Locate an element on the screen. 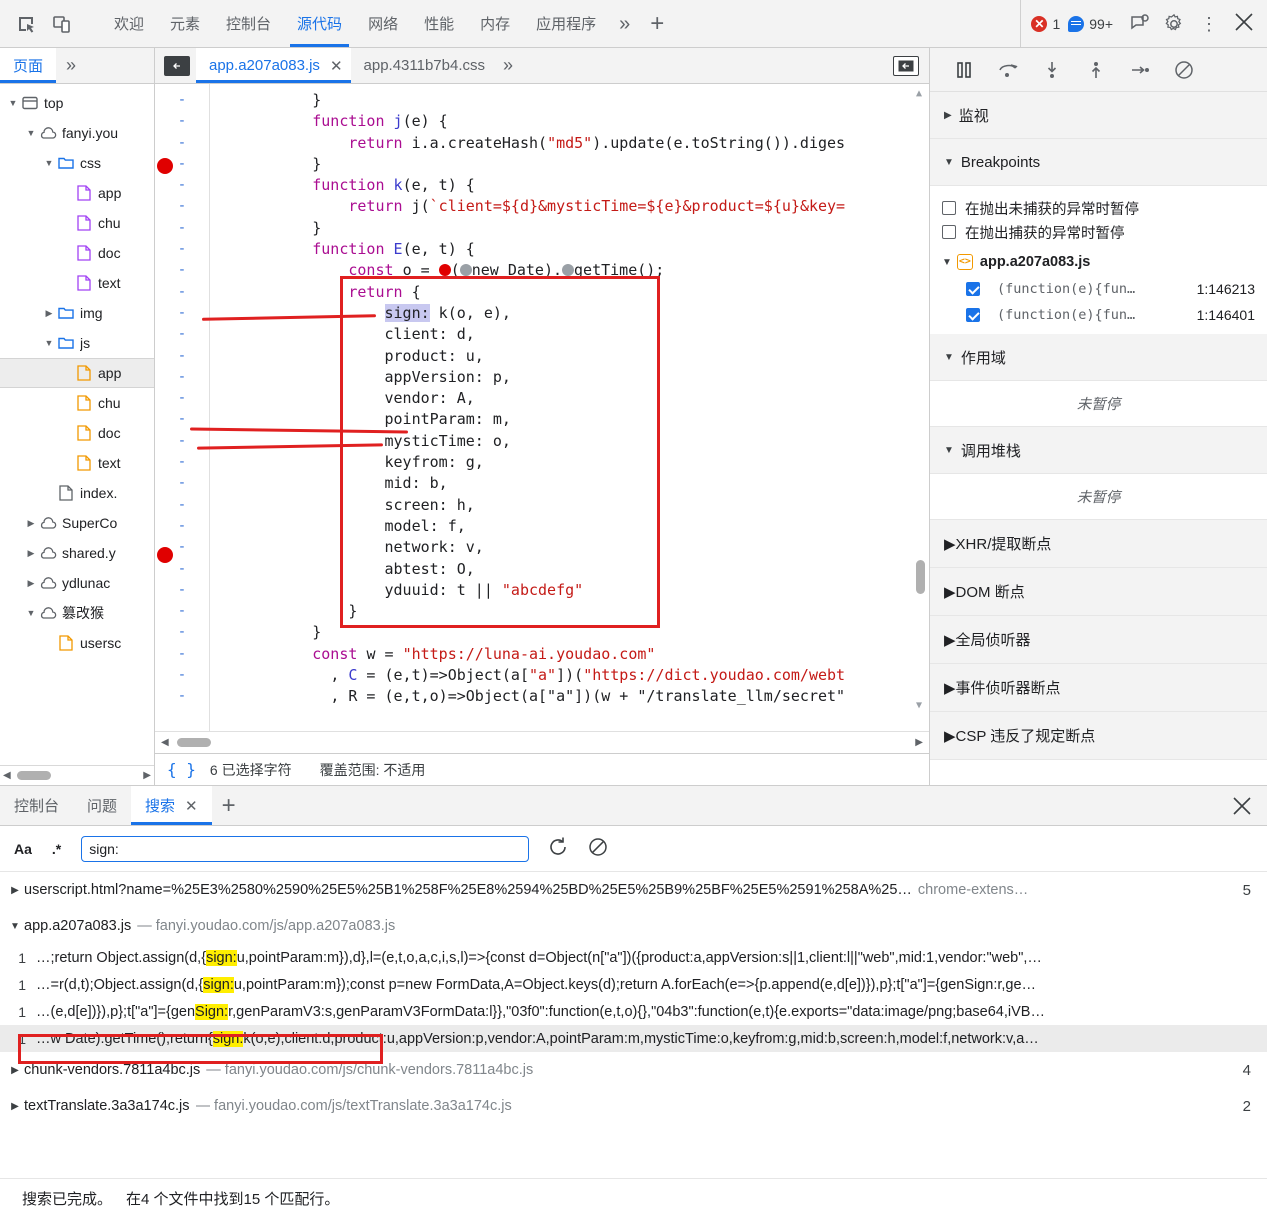  scrollbar-thumb is located at coordinates (920, 577).